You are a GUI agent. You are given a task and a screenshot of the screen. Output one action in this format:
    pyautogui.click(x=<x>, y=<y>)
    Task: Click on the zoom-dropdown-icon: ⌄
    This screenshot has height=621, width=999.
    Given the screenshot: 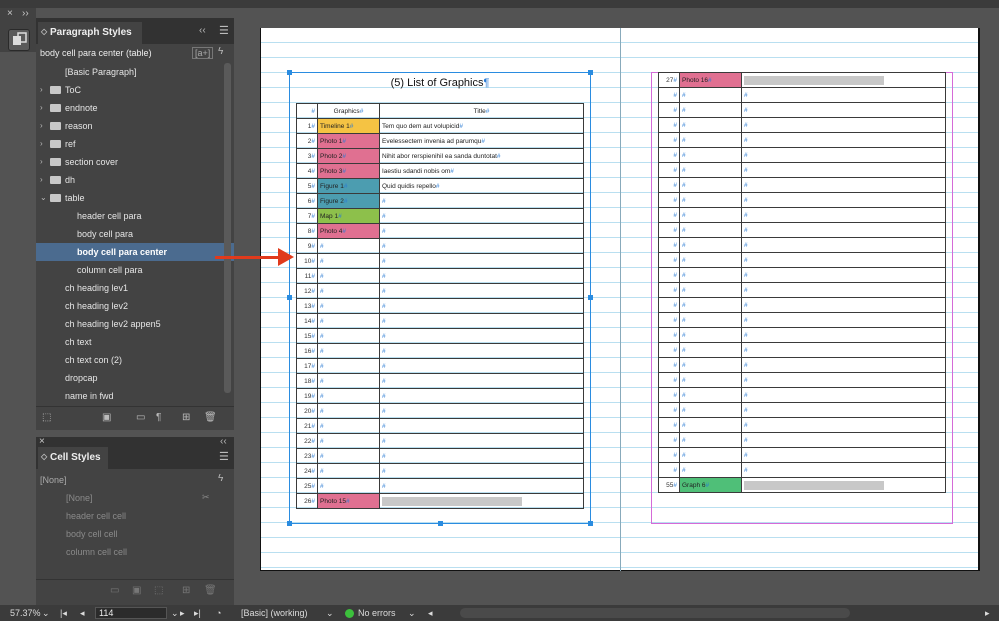 What is the action you would take?
    pyautogui.click(x=46, y=613)
    